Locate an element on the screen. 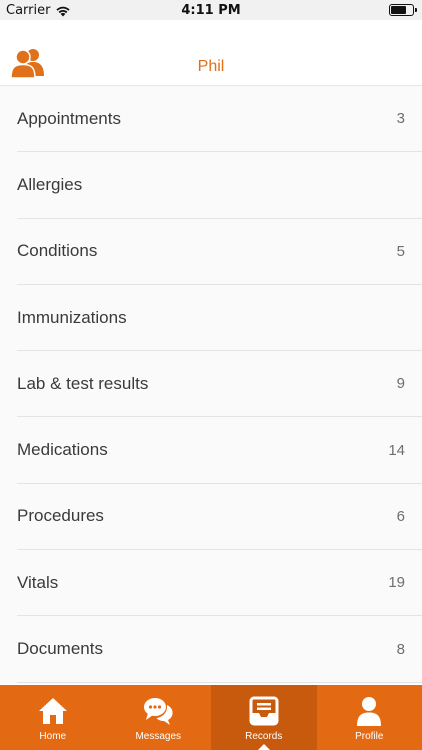 This screenshot has height=750, width=422. list-item-label: Conditions is located at coordinates (57, 251).